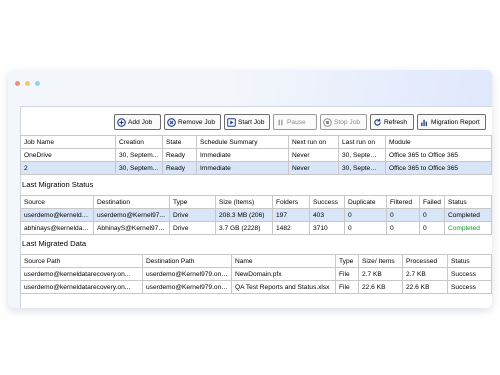 Image resolution: width=500 pixels, height=375 pixels. I want to click on col-state: State, so click(179, 142).